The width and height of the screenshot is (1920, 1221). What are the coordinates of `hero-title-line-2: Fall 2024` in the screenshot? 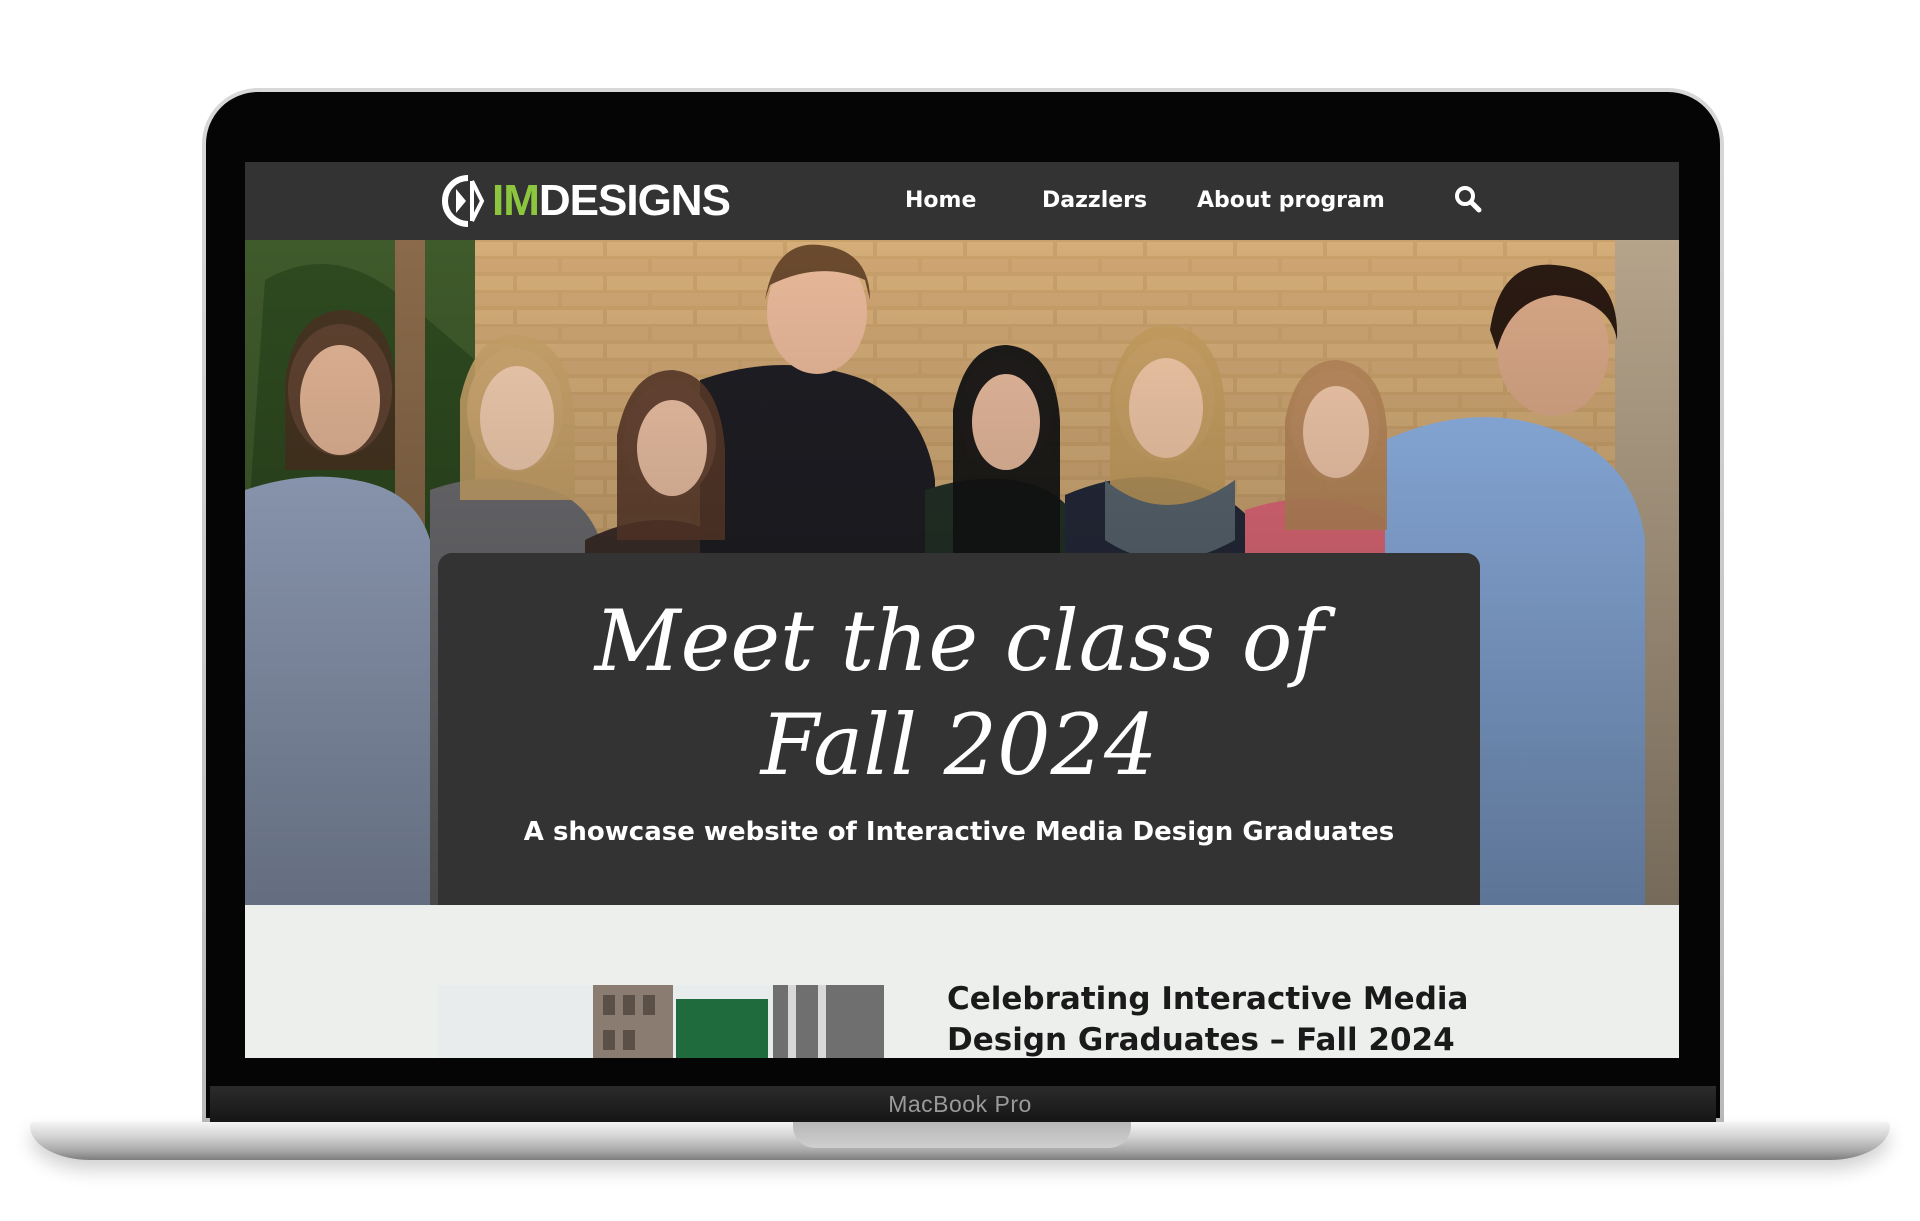 It's located at (959, 745).